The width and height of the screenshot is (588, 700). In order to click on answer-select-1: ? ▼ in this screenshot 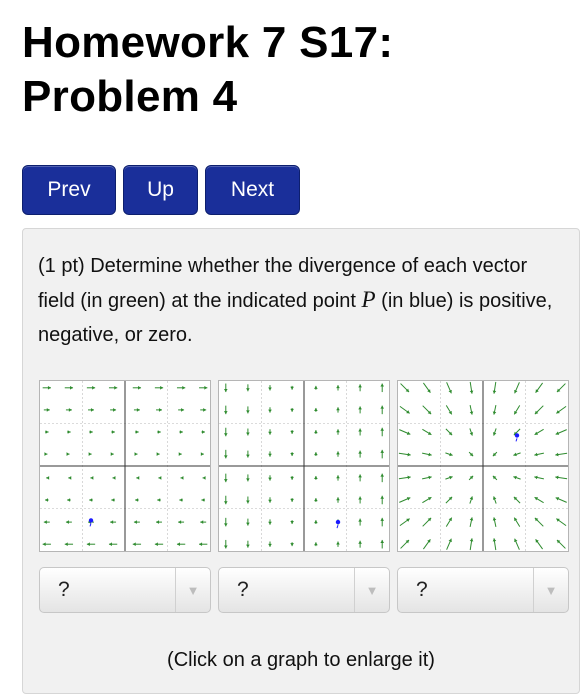, I will do `click(125, 590)`.